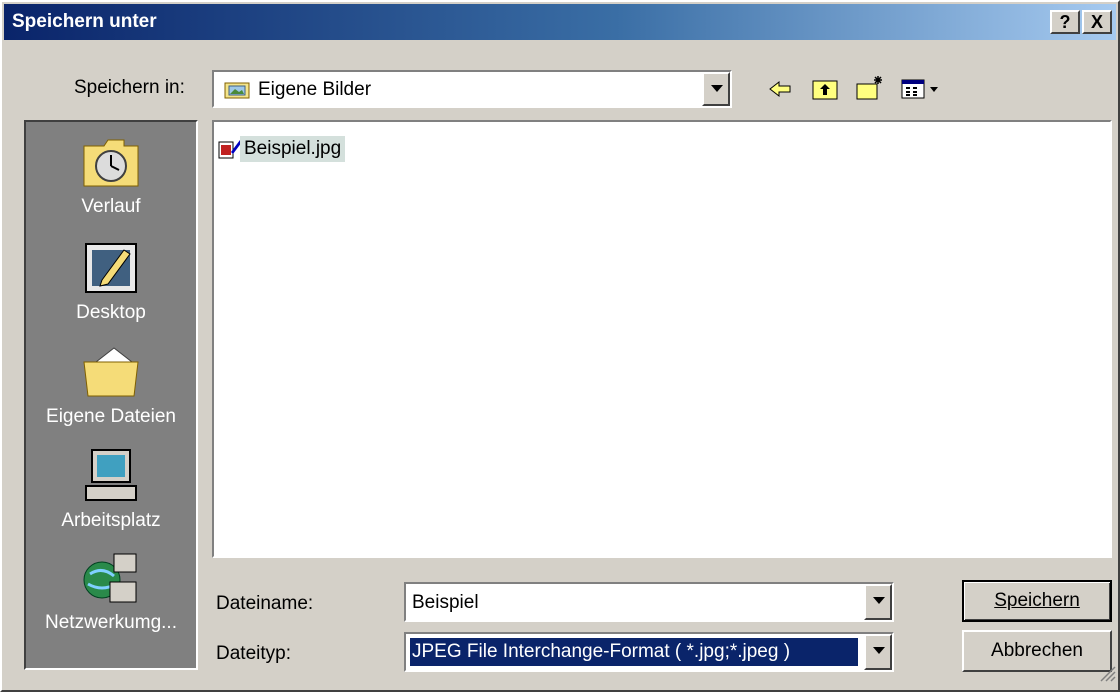 The height and width of the screenshot is (692, 1120). What do you see at coordinates (111, 268) in the screenshot?
I see `desktop-icon` at bounding box center [111, 268].